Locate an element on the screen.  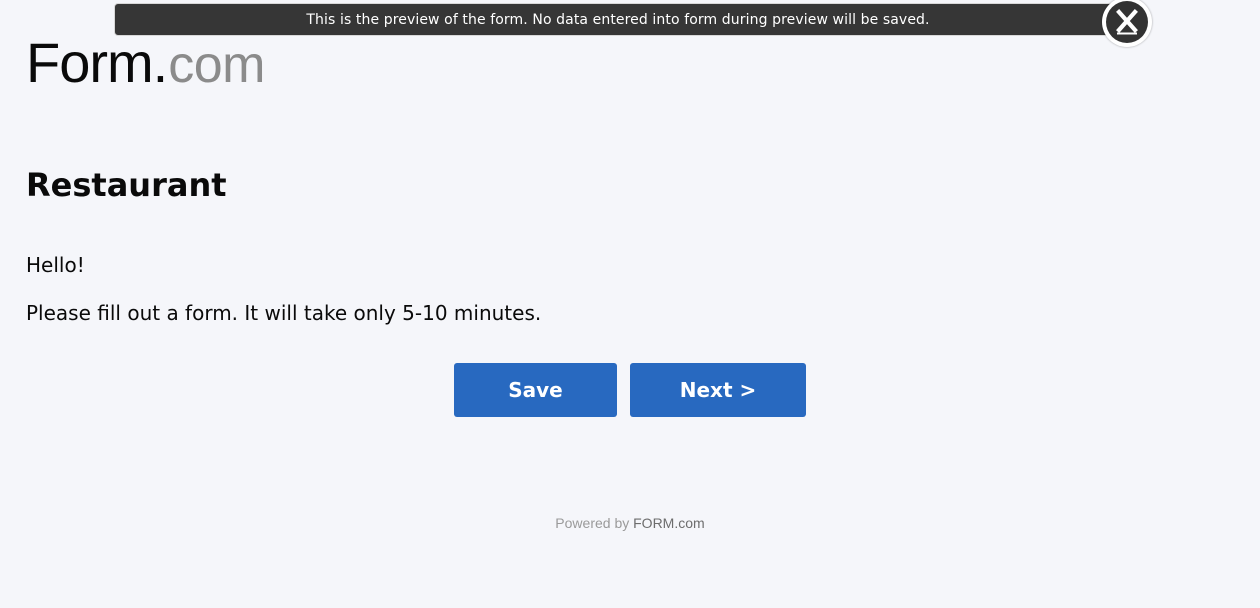
logo-brand: Form is located at coordinates (90, 62).